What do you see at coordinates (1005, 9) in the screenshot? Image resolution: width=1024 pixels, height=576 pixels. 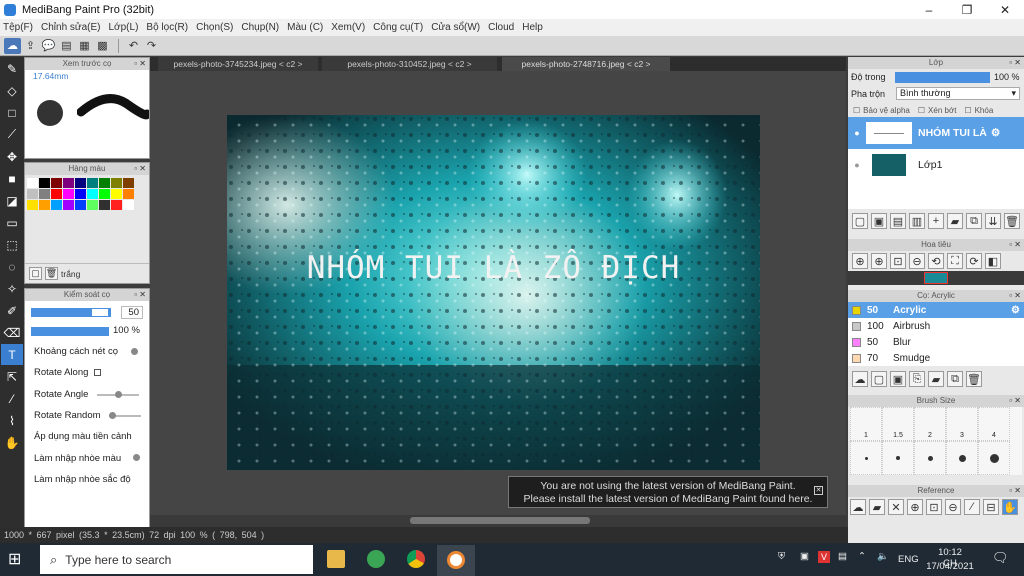 I see `close-button: ✕` at bounding box center [1005, 9].